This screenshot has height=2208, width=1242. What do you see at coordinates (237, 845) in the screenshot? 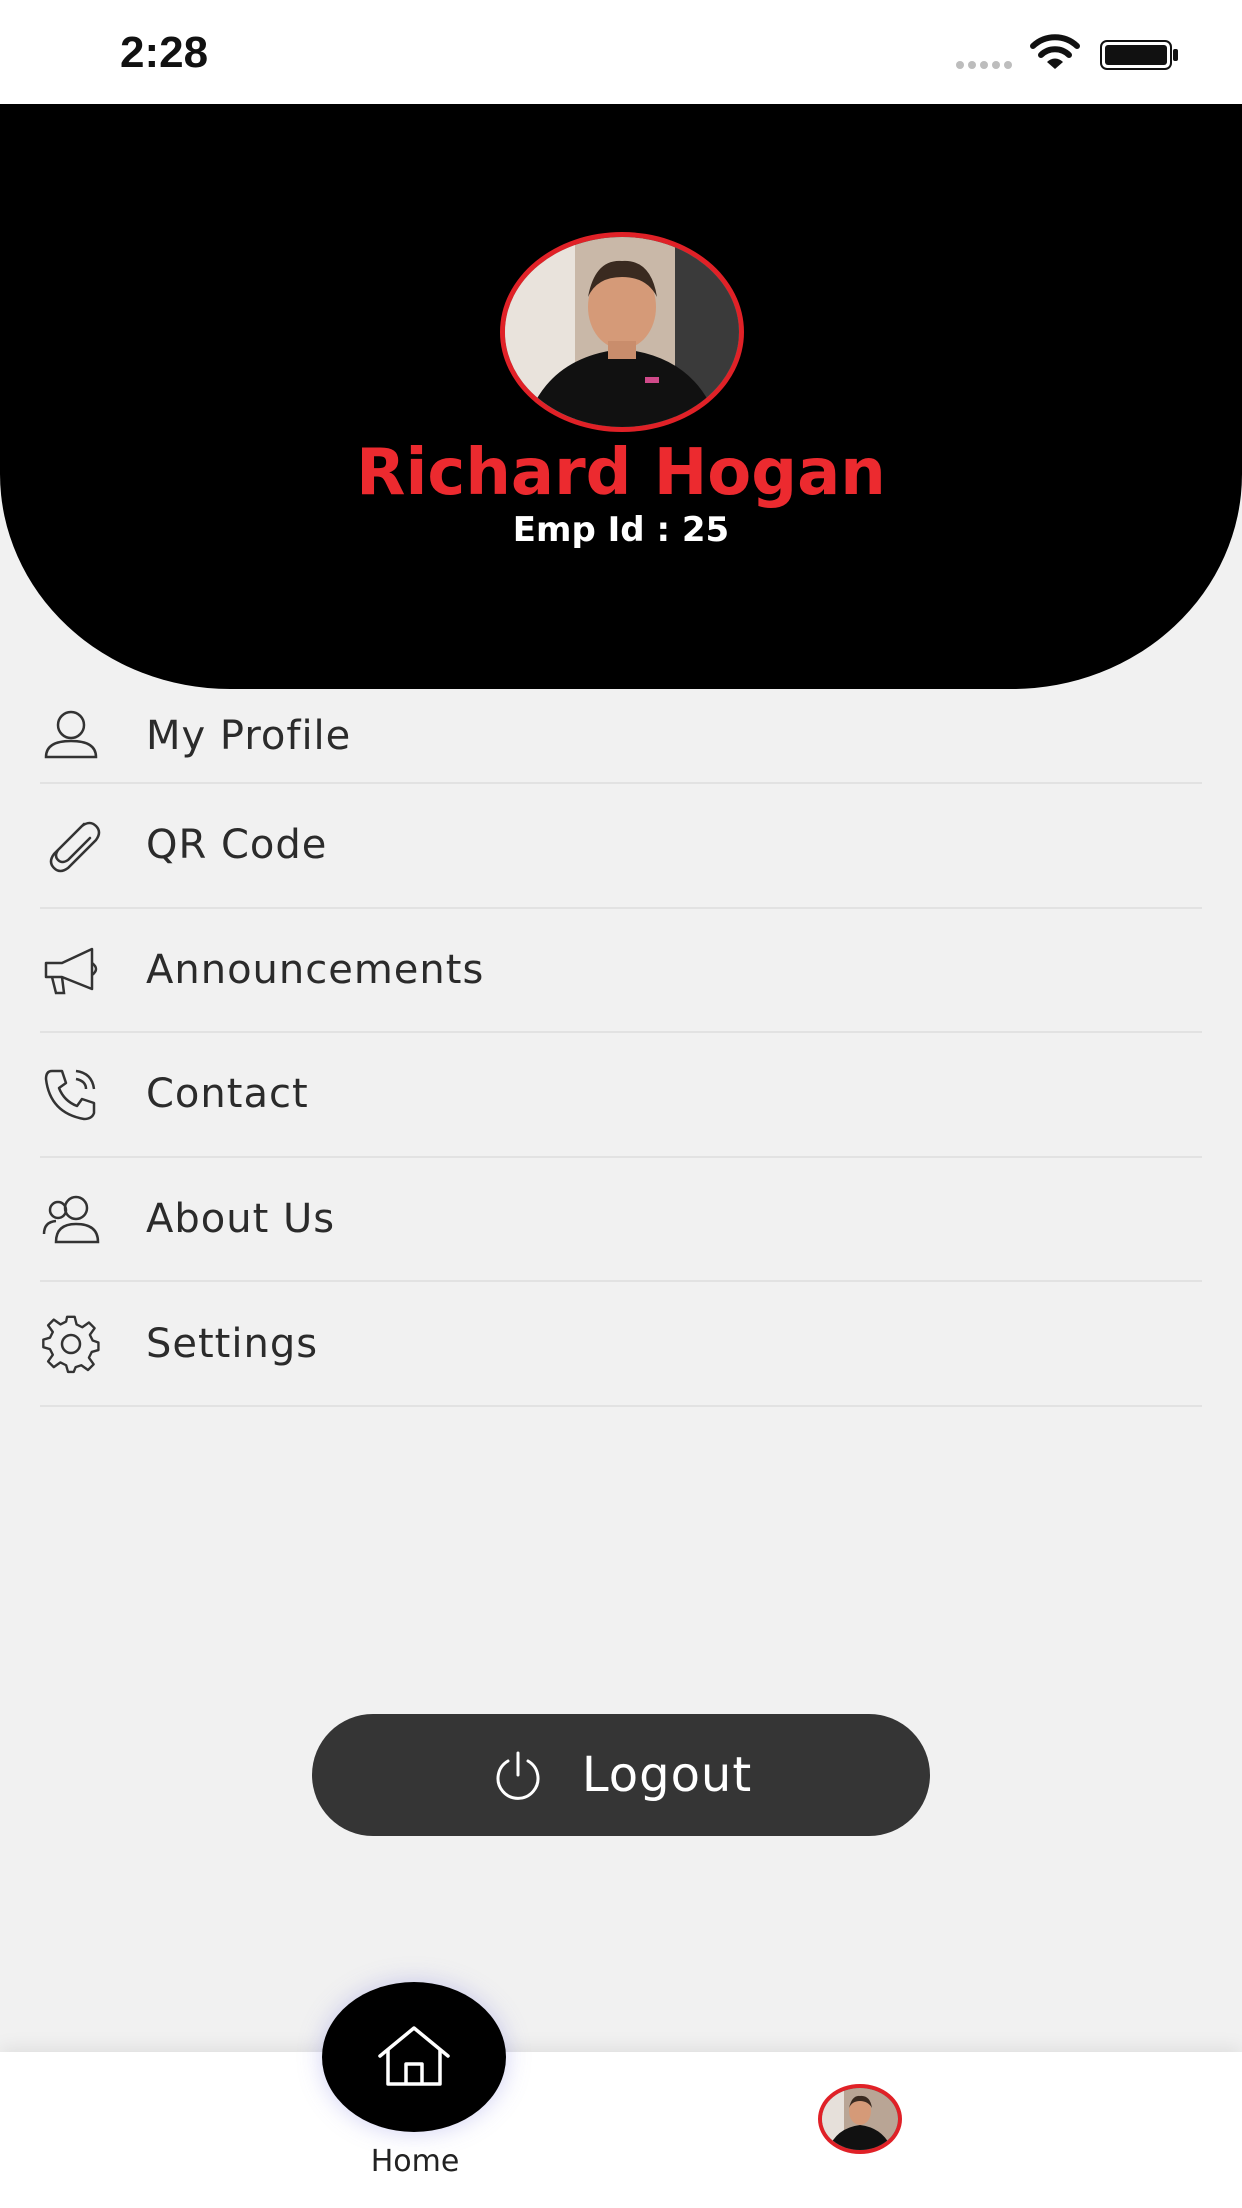
I see `menu-label: QR Code` at bounding box center [237, 845].